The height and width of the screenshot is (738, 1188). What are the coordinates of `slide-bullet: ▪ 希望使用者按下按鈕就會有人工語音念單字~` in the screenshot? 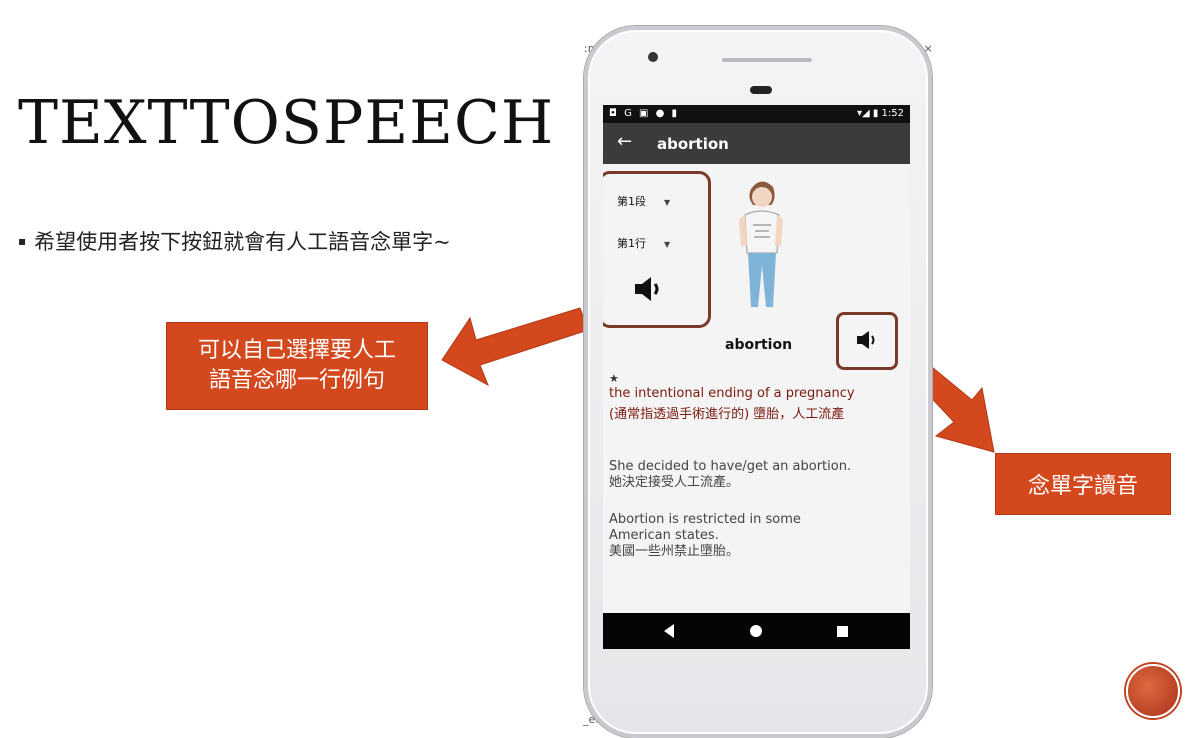 It's located at (234, 241).